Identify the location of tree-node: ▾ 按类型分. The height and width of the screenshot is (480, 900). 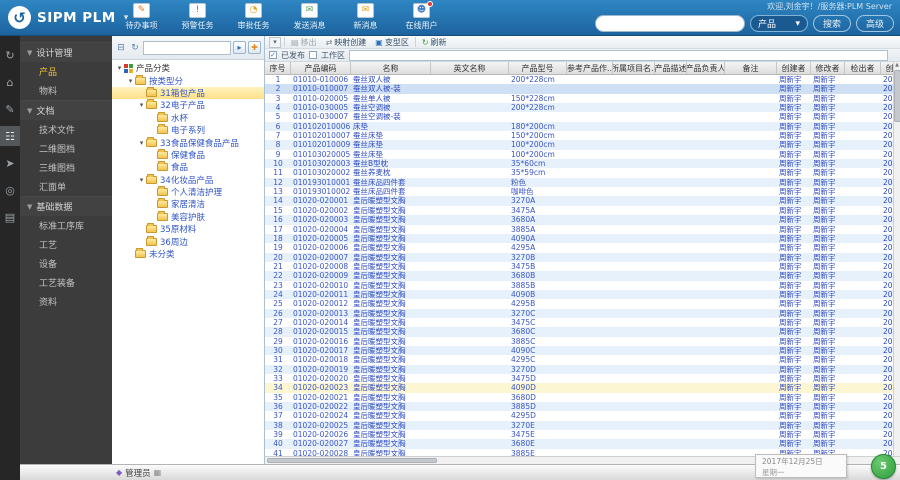
(188, 80).